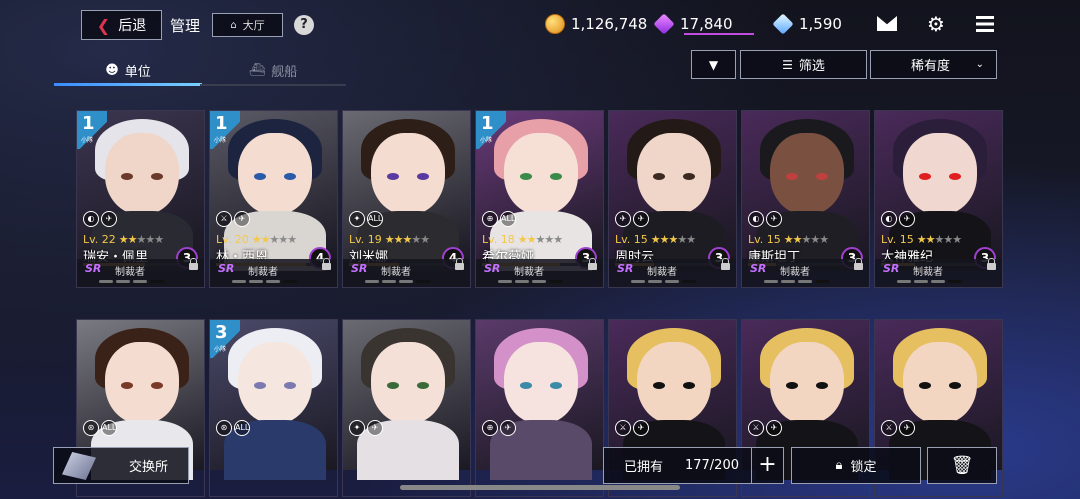  I want to click on unit-card: ◐ ✈ Lv. 15 ★★★★★ 康斯坦丁 3 SR 制裁者, so click(805, 199).